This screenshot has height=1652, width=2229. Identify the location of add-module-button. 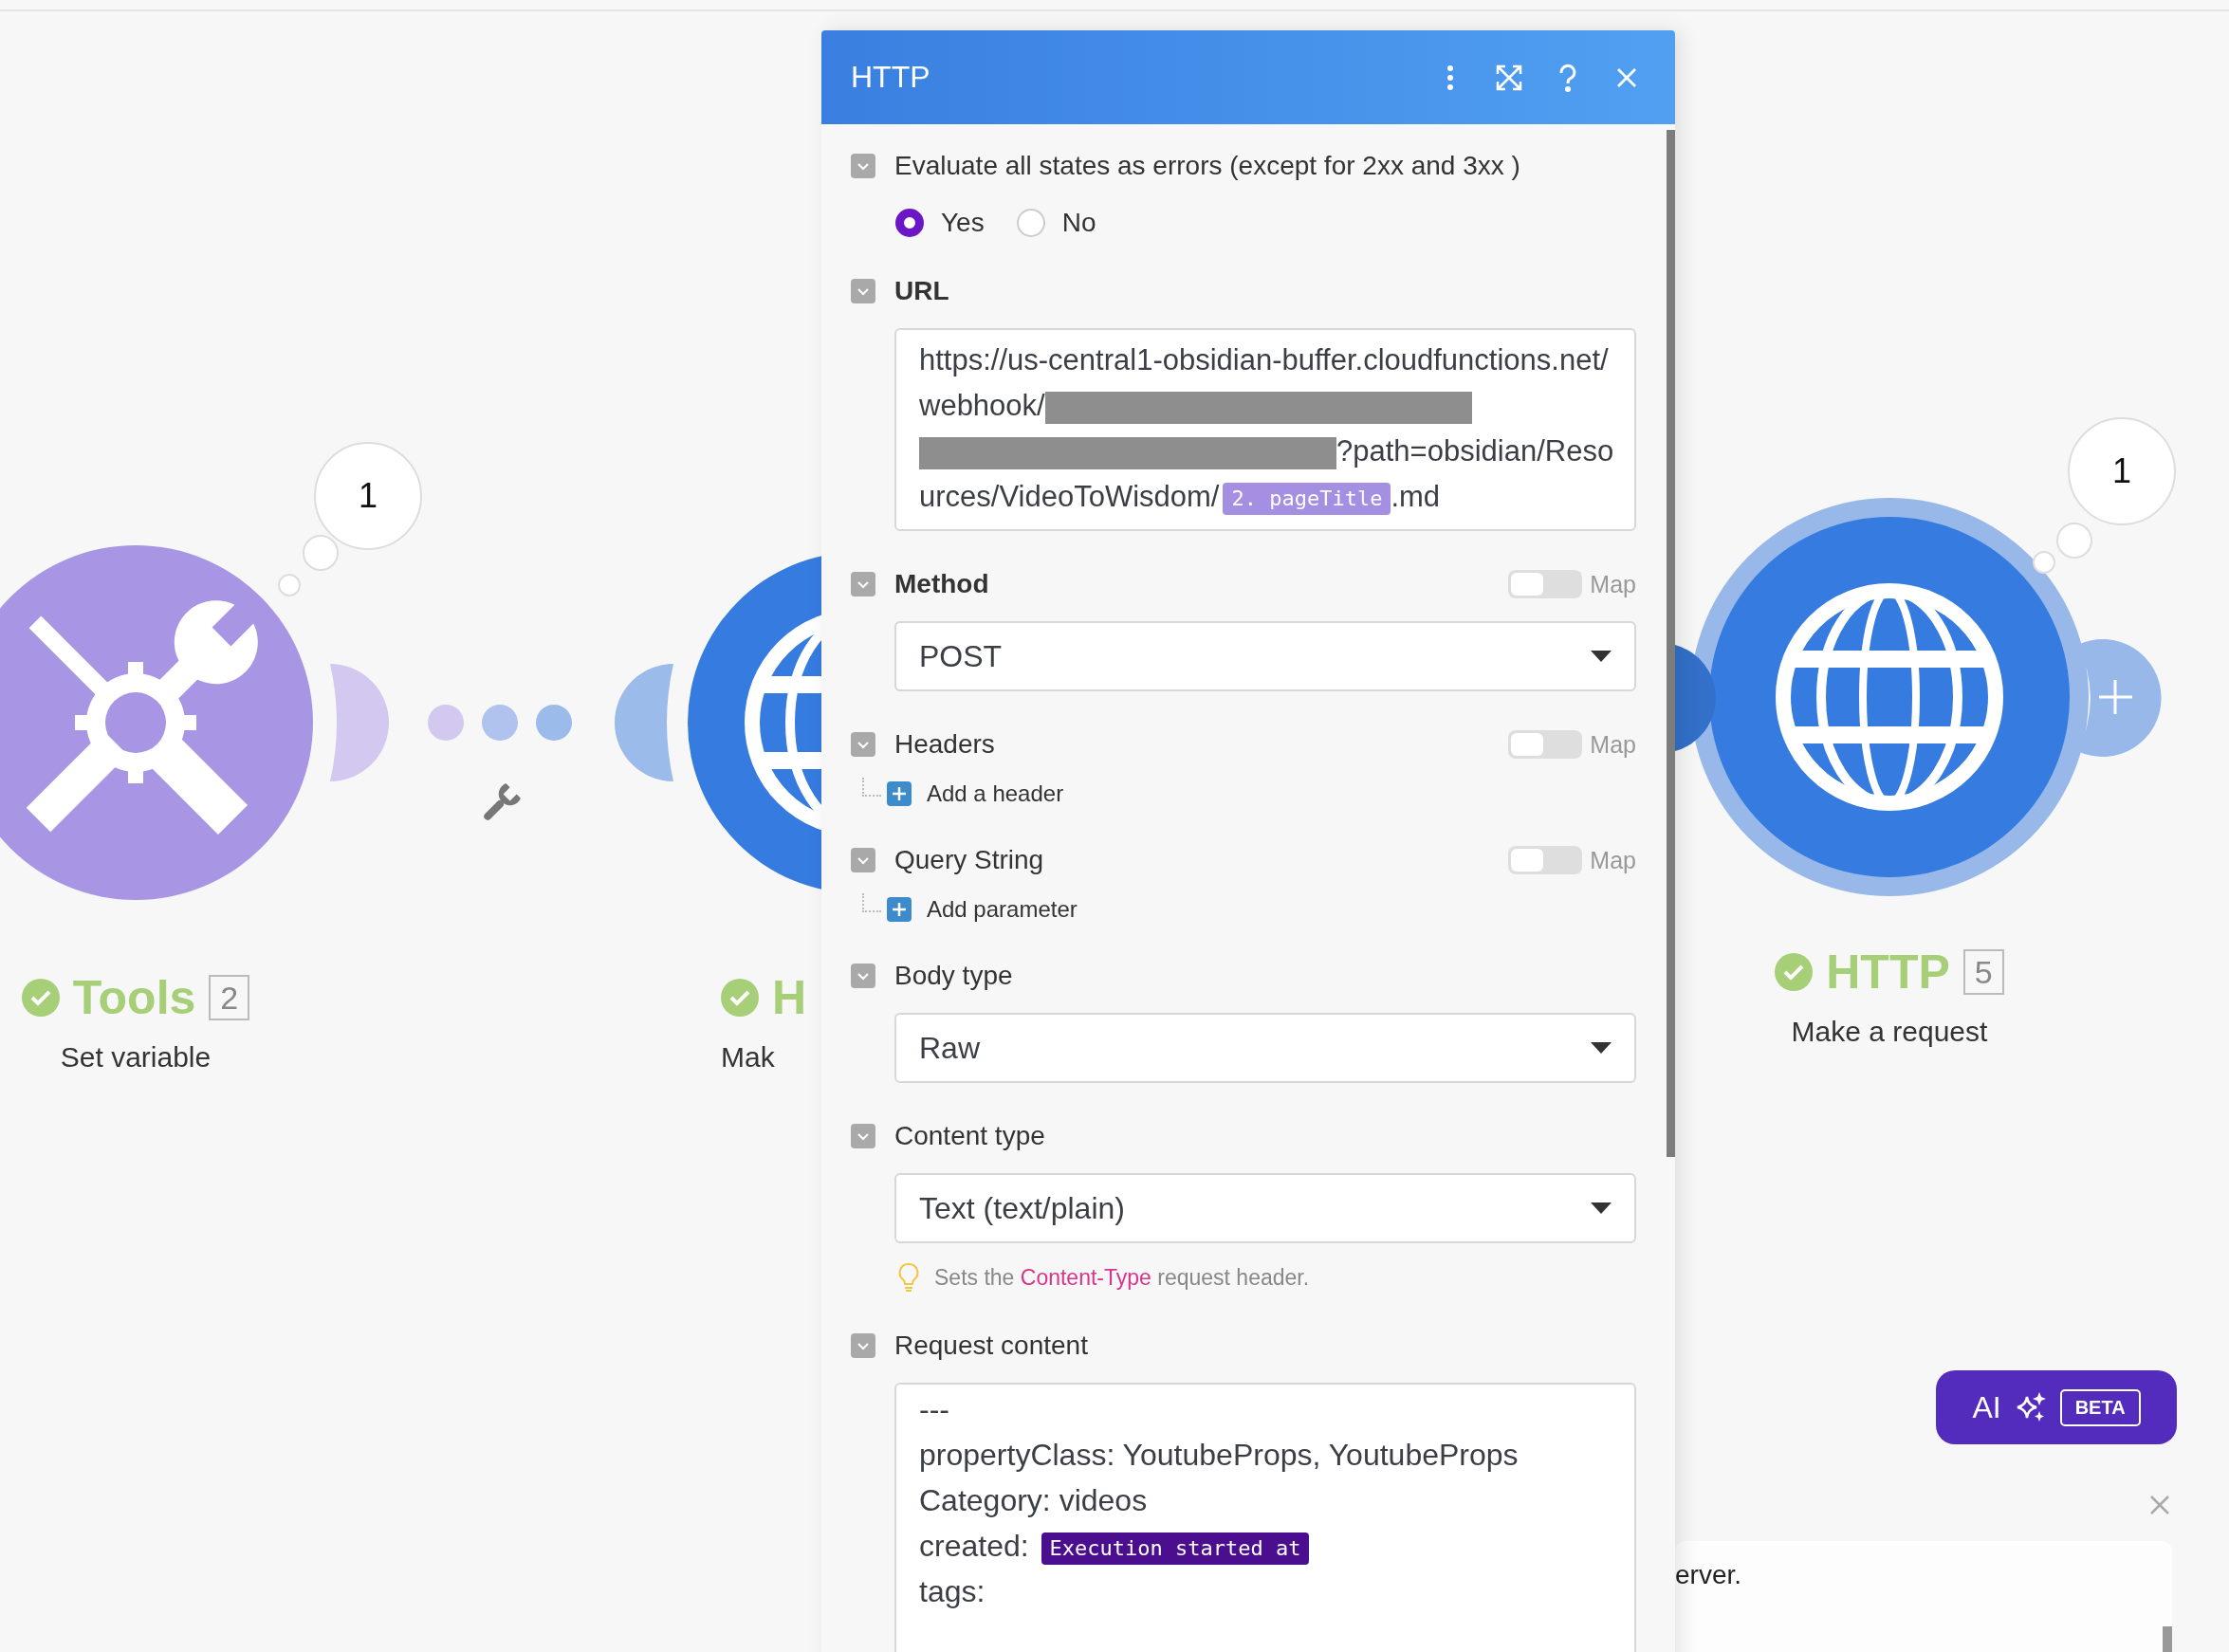
(2119, 698).